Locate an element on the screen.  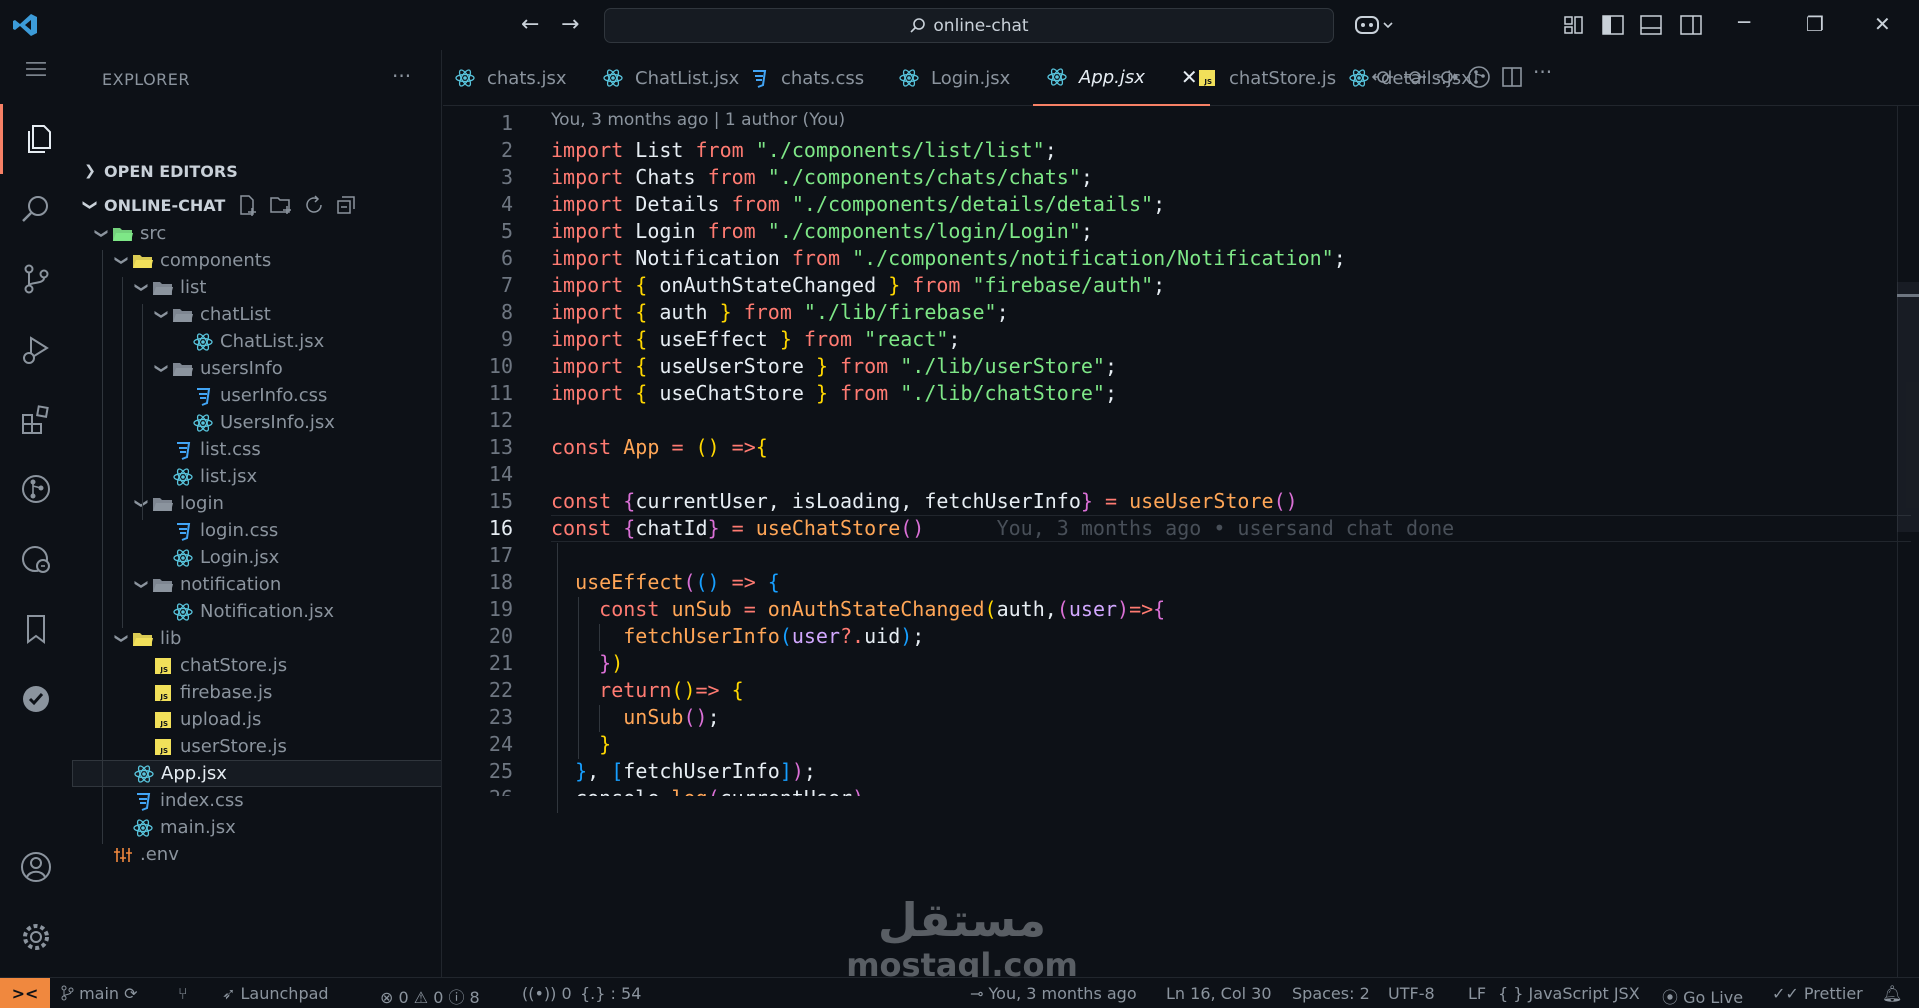
toggle-panel-icon is located at coordinates (1651, 25).